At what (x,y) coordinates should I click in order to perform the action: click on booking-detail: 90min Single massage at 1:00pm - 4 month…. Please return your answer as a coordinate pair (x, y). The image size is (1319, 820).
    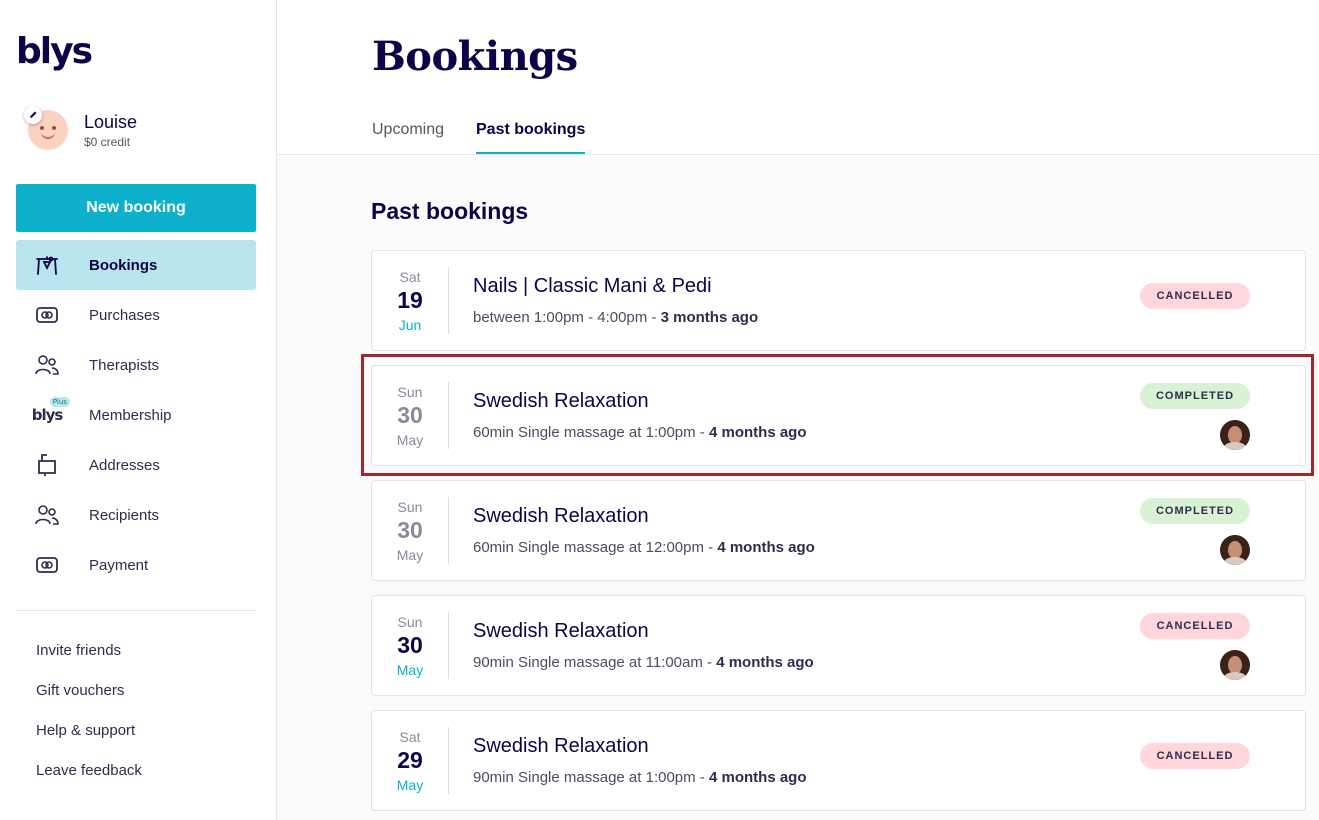
    Looking at the image, I should click on (640, 777).